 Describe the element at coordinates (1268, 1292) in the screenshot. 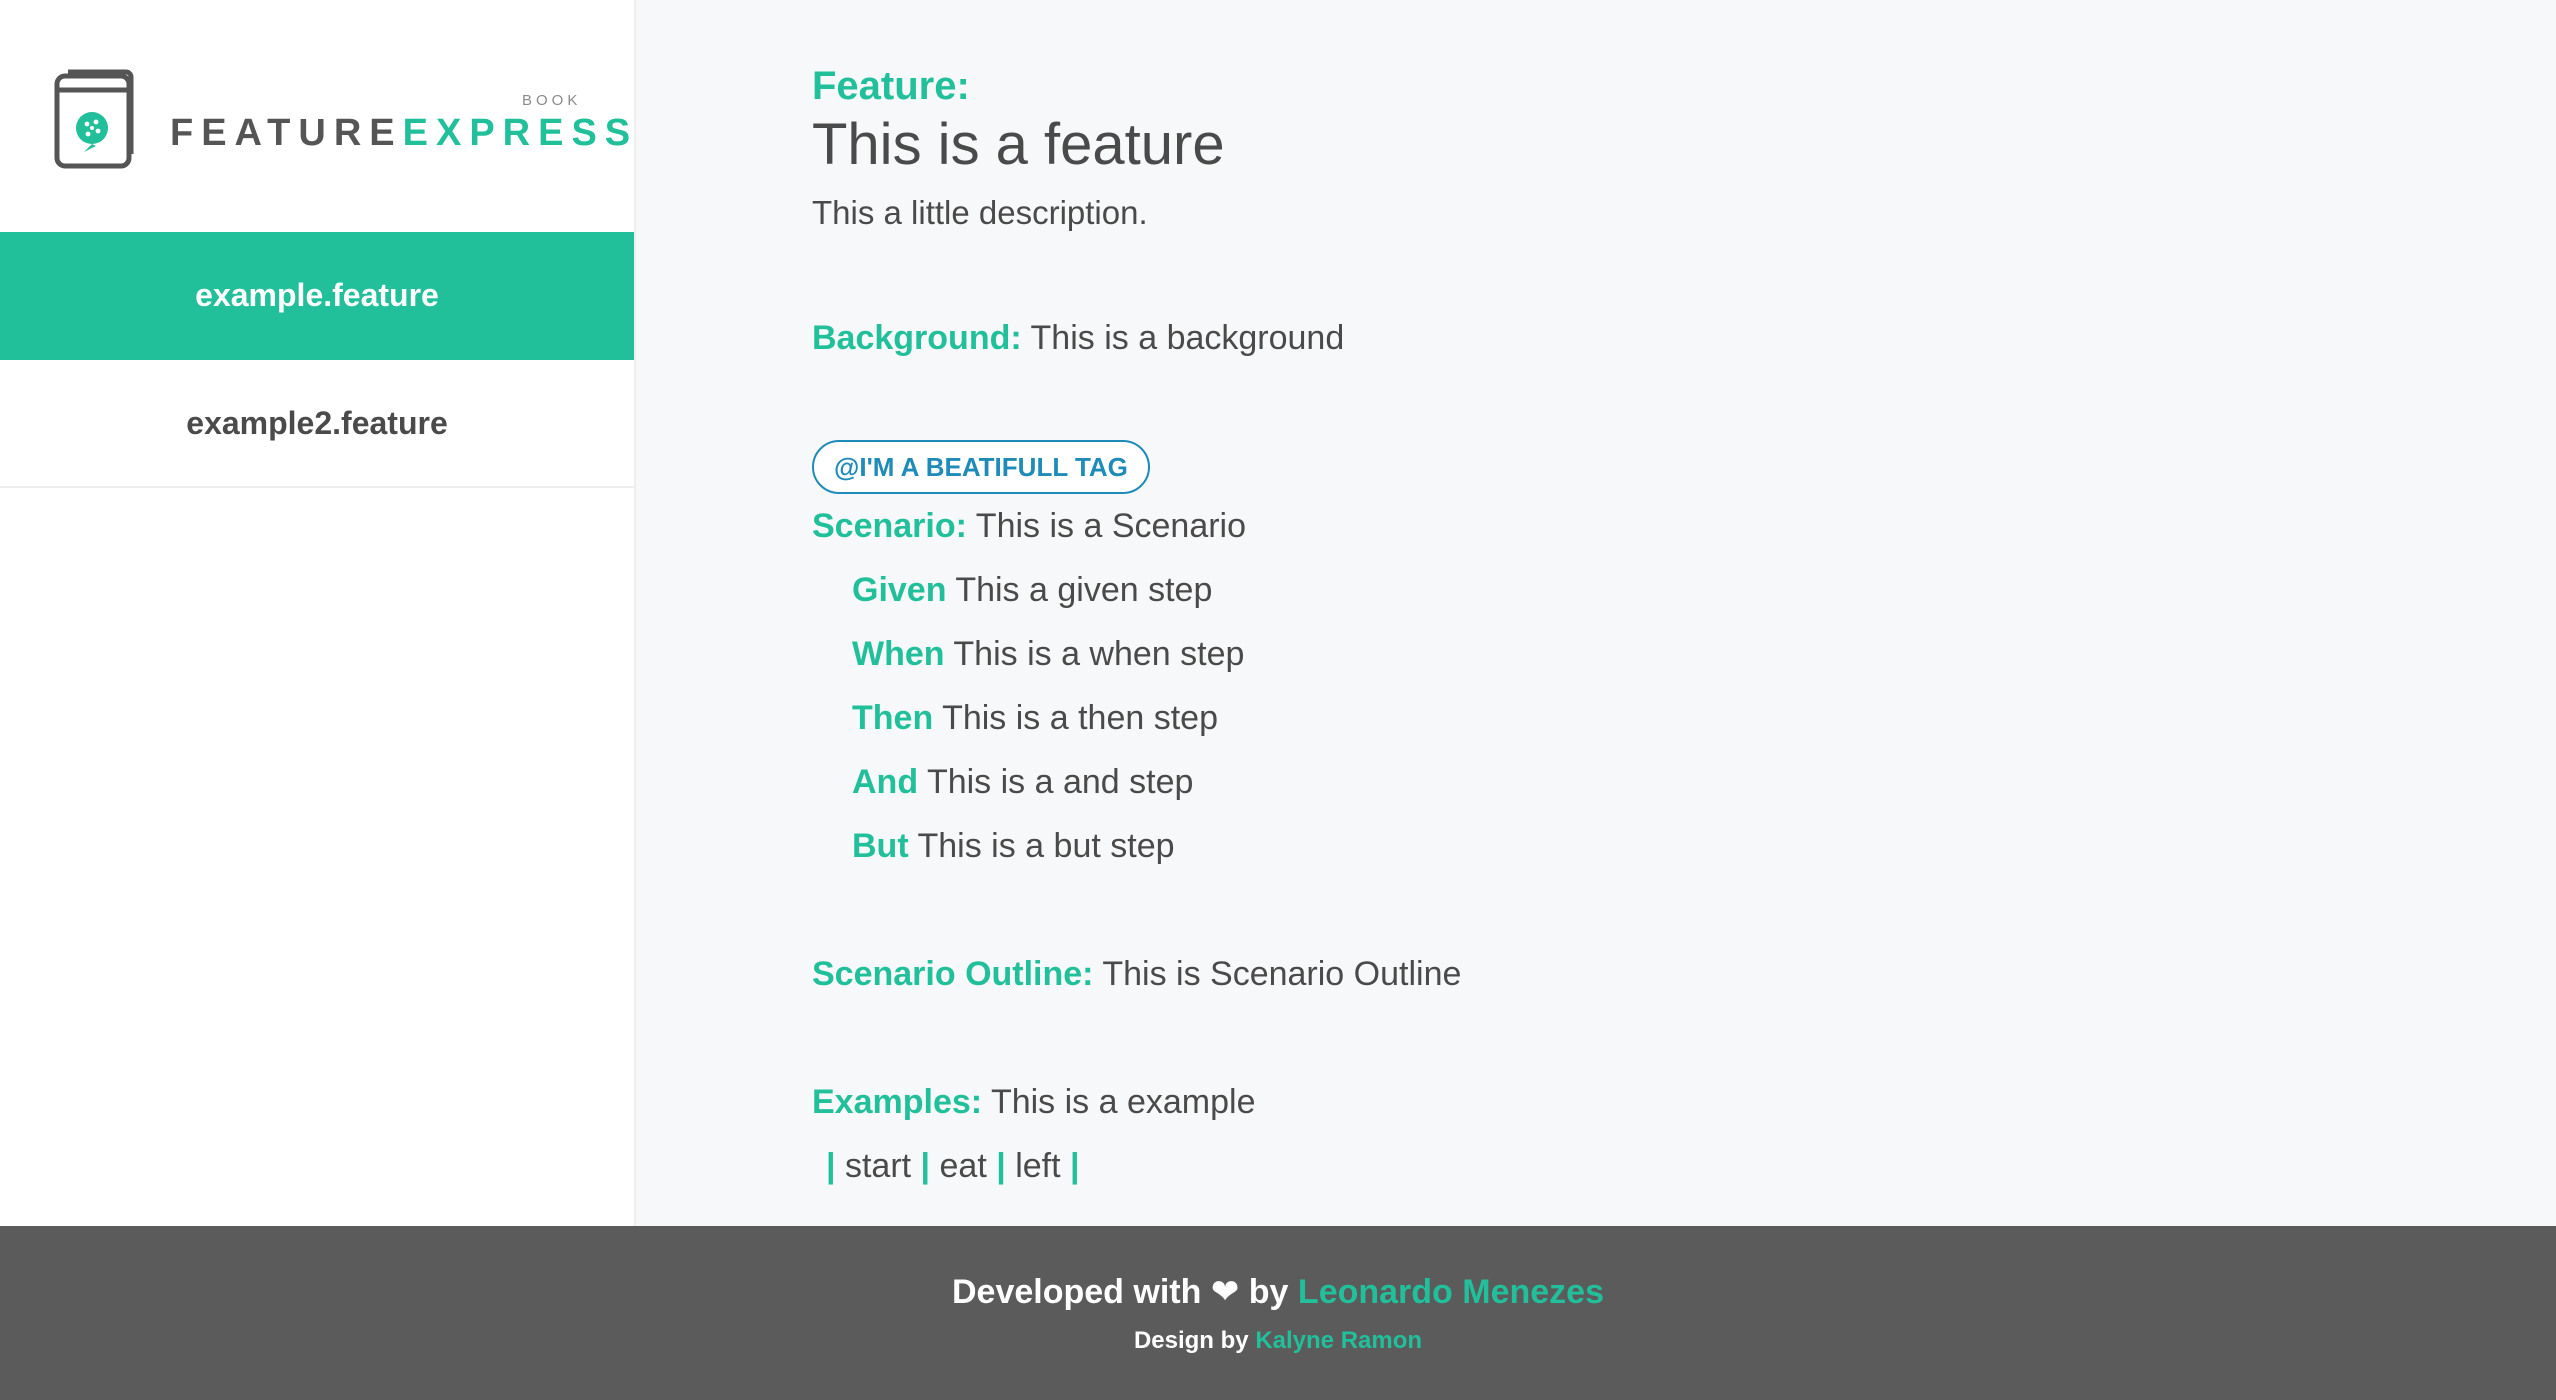

I see `footer-by: by` at that location.